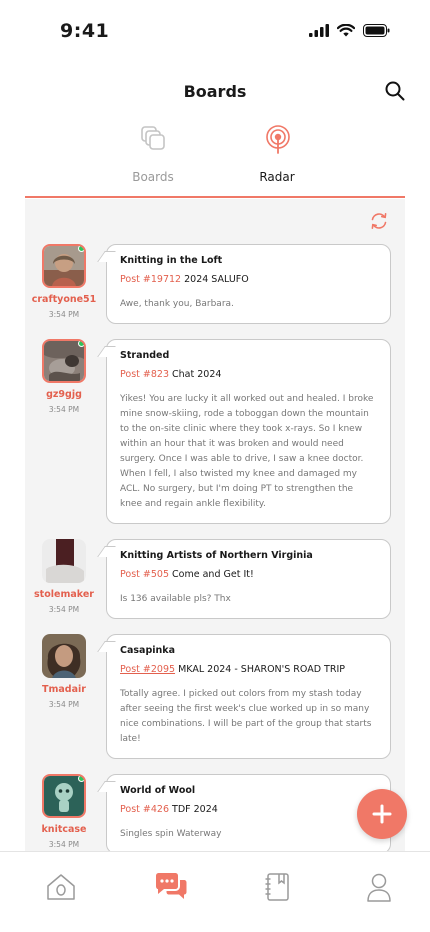 The height and width of the screenshot is (932, 430). I want to click on nav-profile, so click(379, 887).